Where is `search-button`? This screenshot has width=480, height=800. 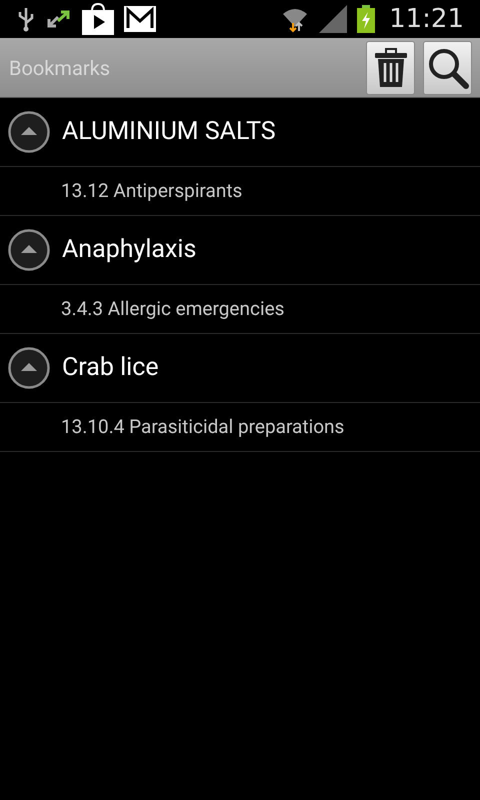 search-button is located at coordinates (447, 67).